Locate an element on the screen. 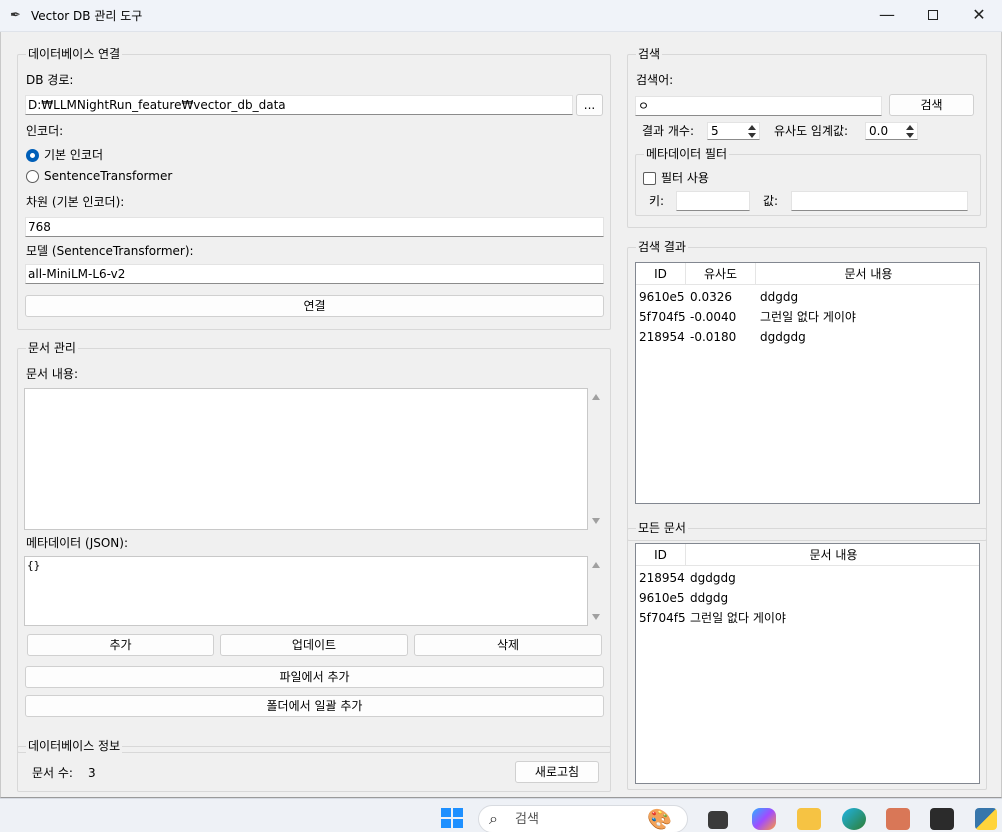 This screenshot has height=832, width=1002. cell-score: -0.0180 is located at coordinates (713, 337).